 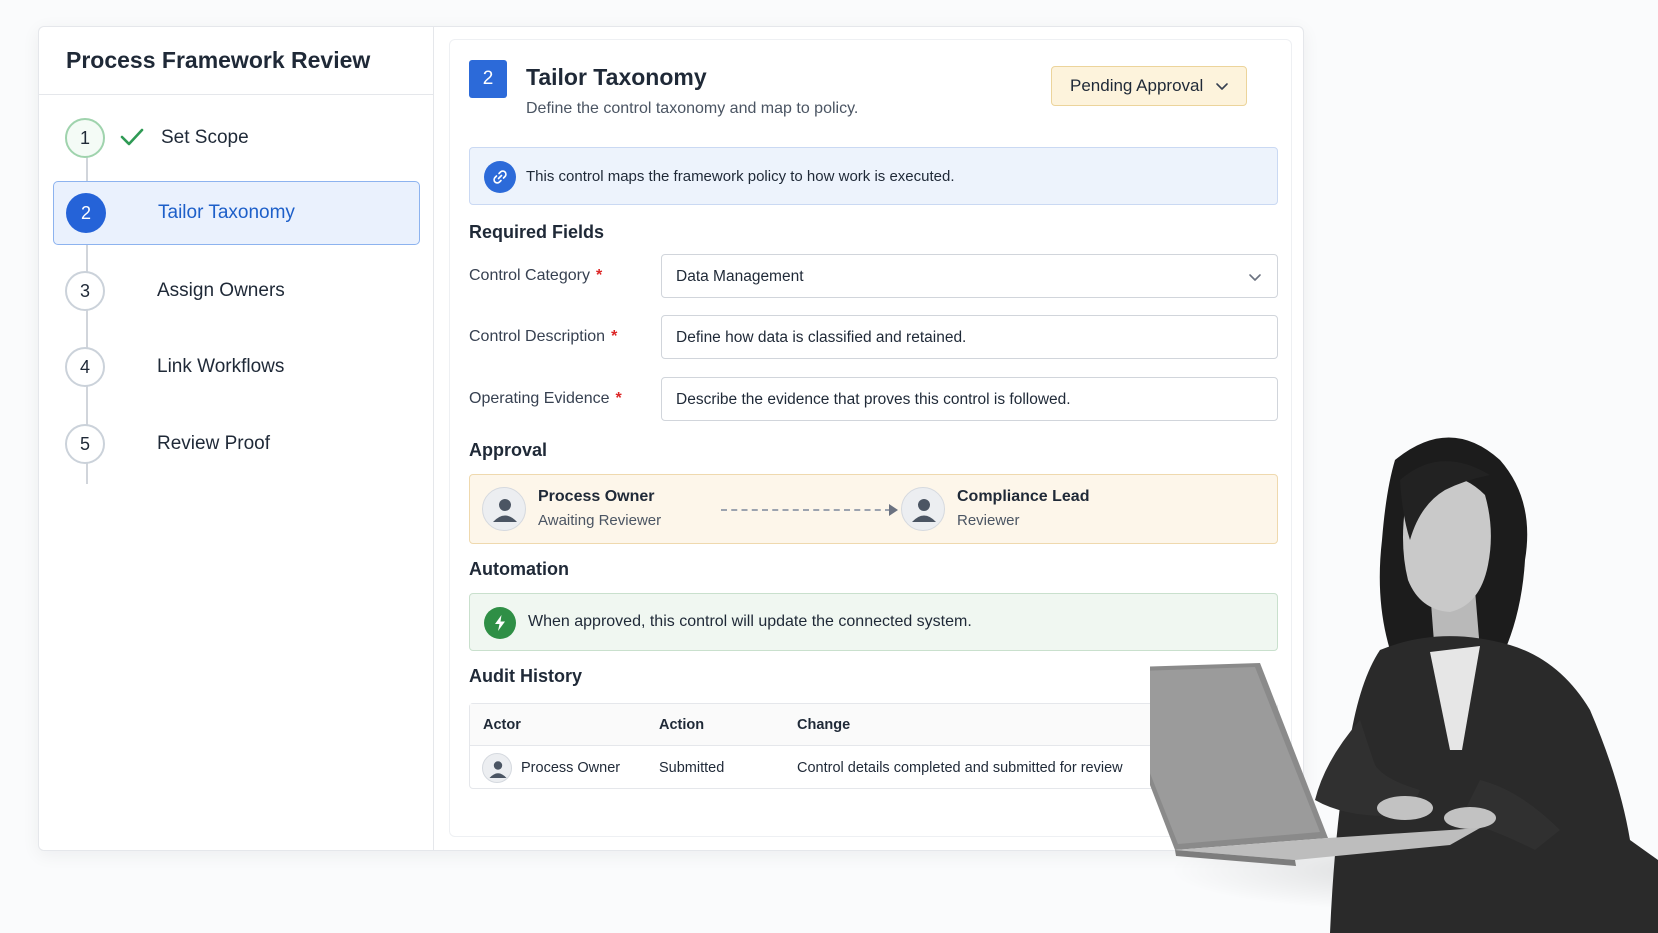 I want to click on sidebar-title: Process Framework Review, so click(x=236, y=61).